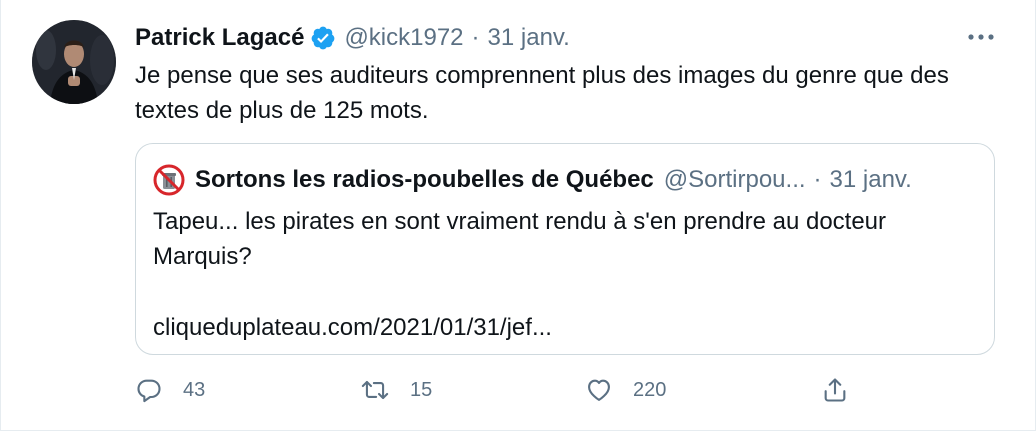 The height and width of the screenshot is (432, 1036). Describe the element at coordinates (169, 180) in the screenshot. I see `quoted-author-avatar` at that location.